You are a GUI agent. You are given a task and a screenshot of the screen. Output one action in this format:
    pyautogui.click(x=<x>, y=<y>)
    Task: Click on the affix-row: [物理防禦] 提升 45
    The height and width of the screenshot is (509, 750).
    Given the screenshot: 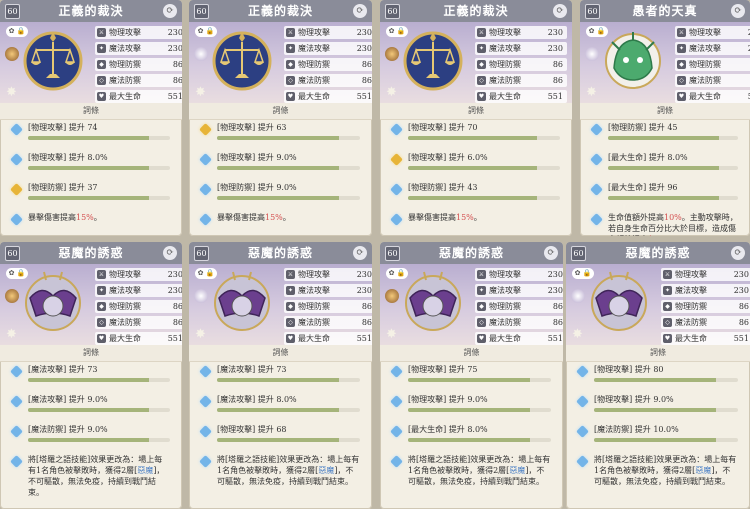 What is the action you would take?
    pyautogui.click(x=665, y=134)
    